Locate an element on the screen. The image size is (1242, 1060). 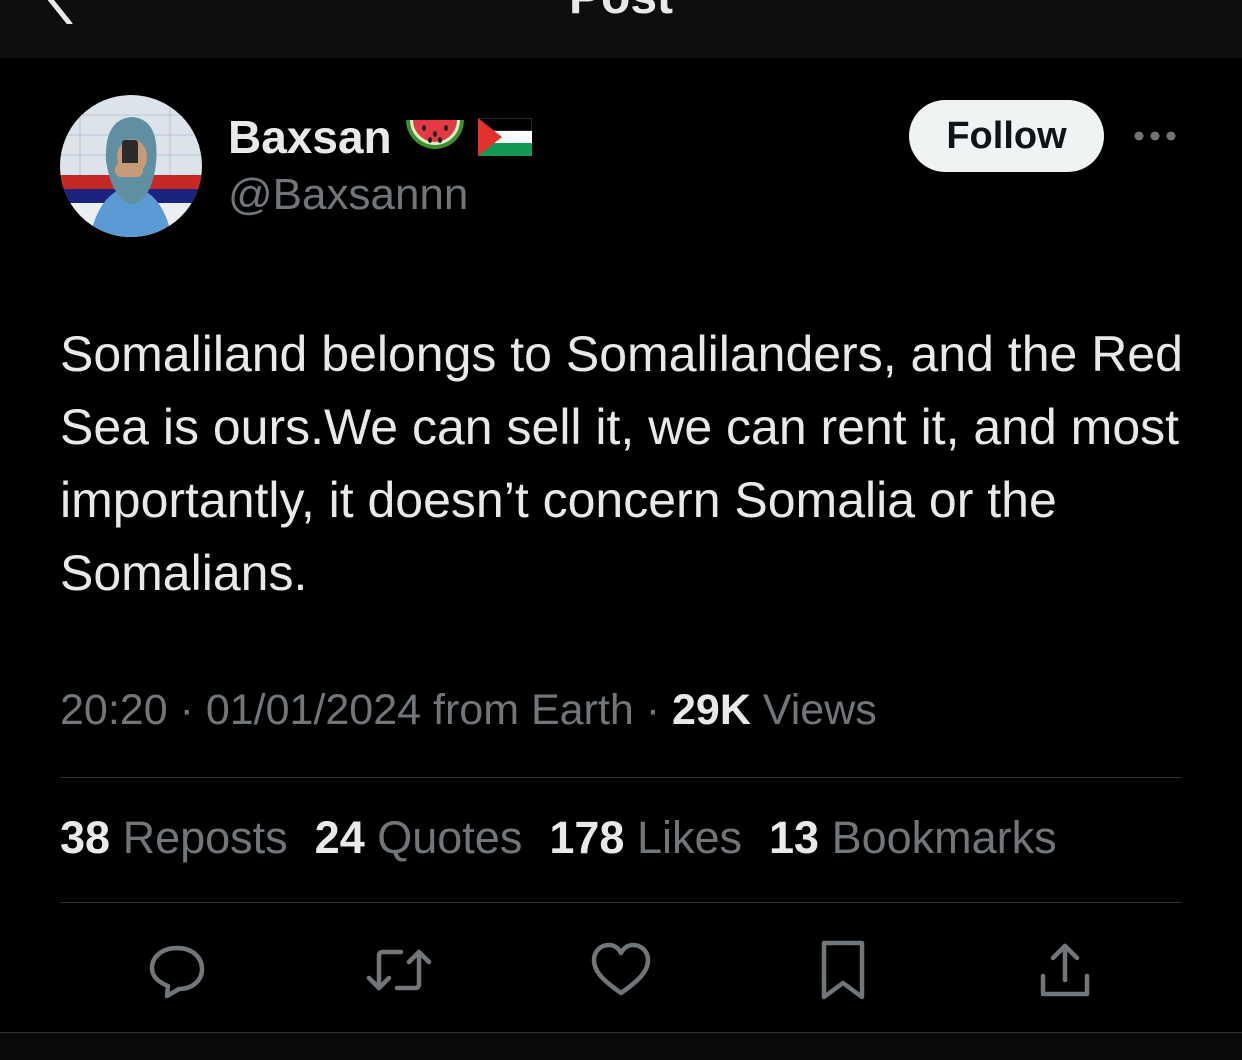
share-button is located at coordinates (1065, 970).